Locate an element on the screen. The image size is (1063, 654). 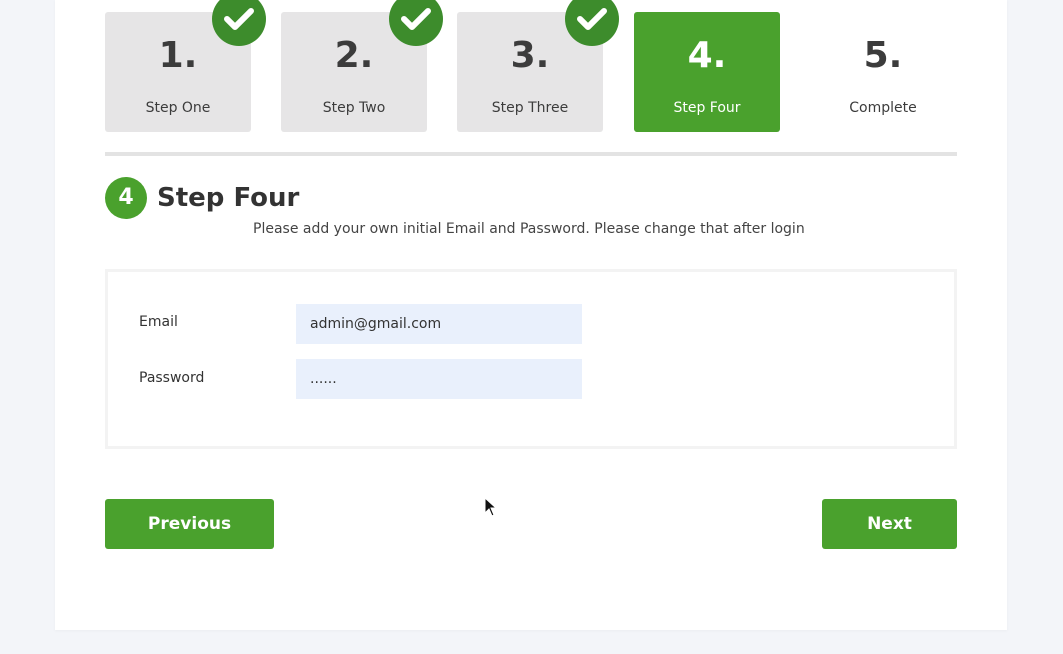
step-number: 4. is located at coordinates (707, 55).